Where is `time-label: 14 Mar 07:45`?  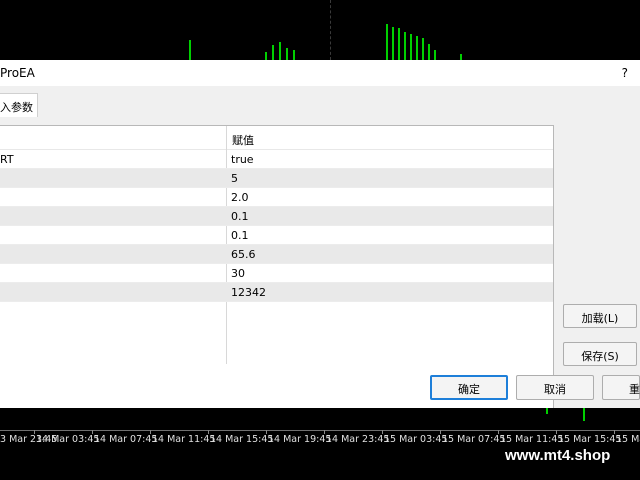
time-label: 14 Mar 07:45 is located at coordinates (126, 439).